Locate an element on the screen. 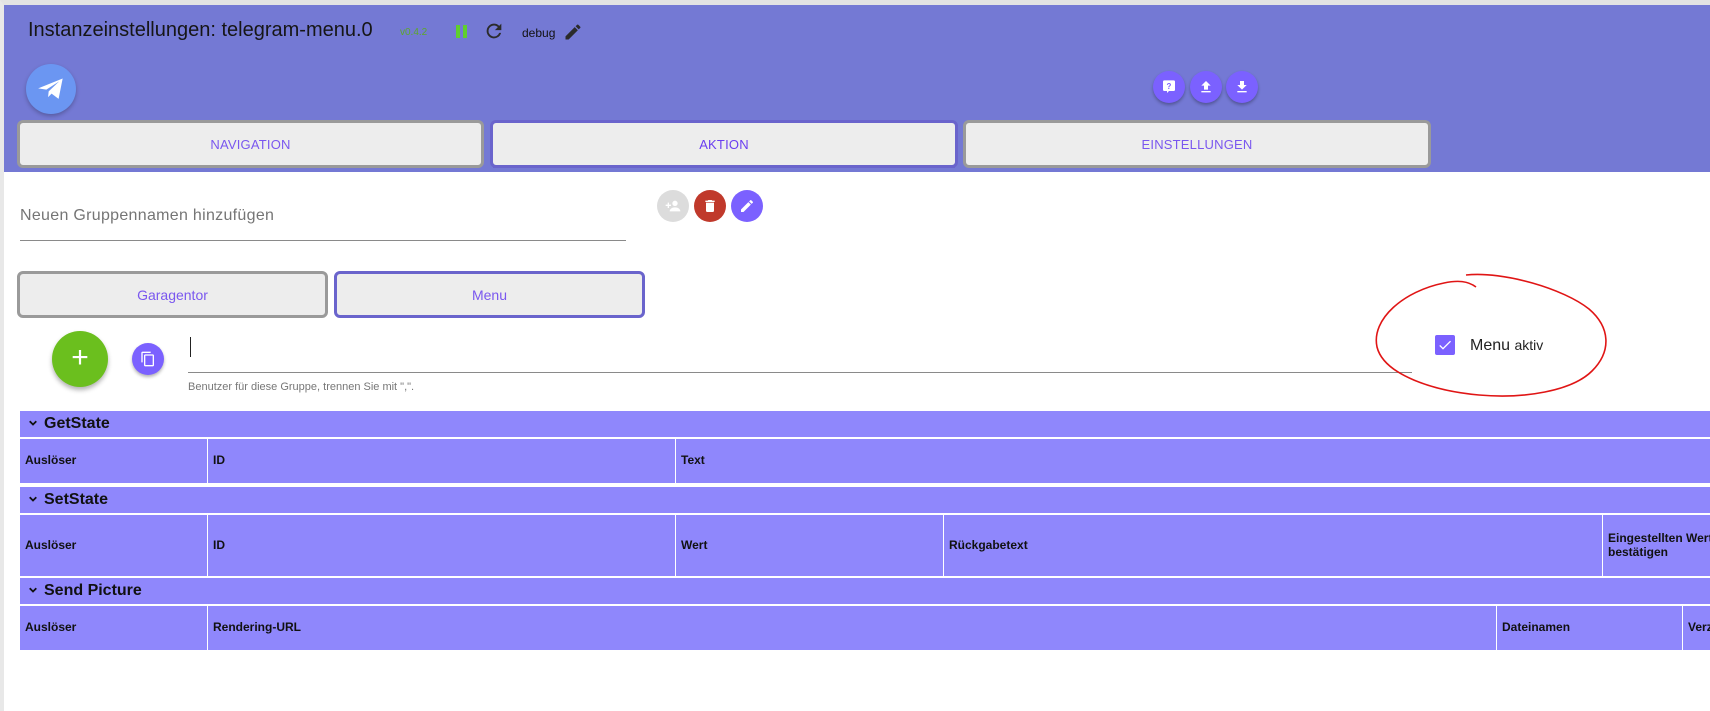  tab-einstellungen: EINSTELLUNGEN is located at coordinates (1197, 144).